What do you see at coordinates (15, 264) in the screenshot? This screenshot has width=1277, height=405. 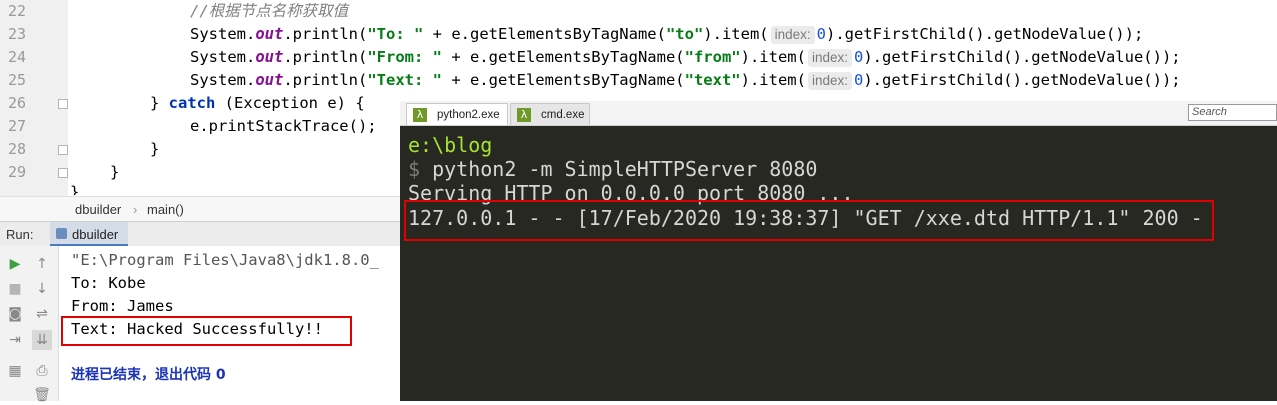 I see `rerun-icon: ▶` at bounding box center [15, 264].